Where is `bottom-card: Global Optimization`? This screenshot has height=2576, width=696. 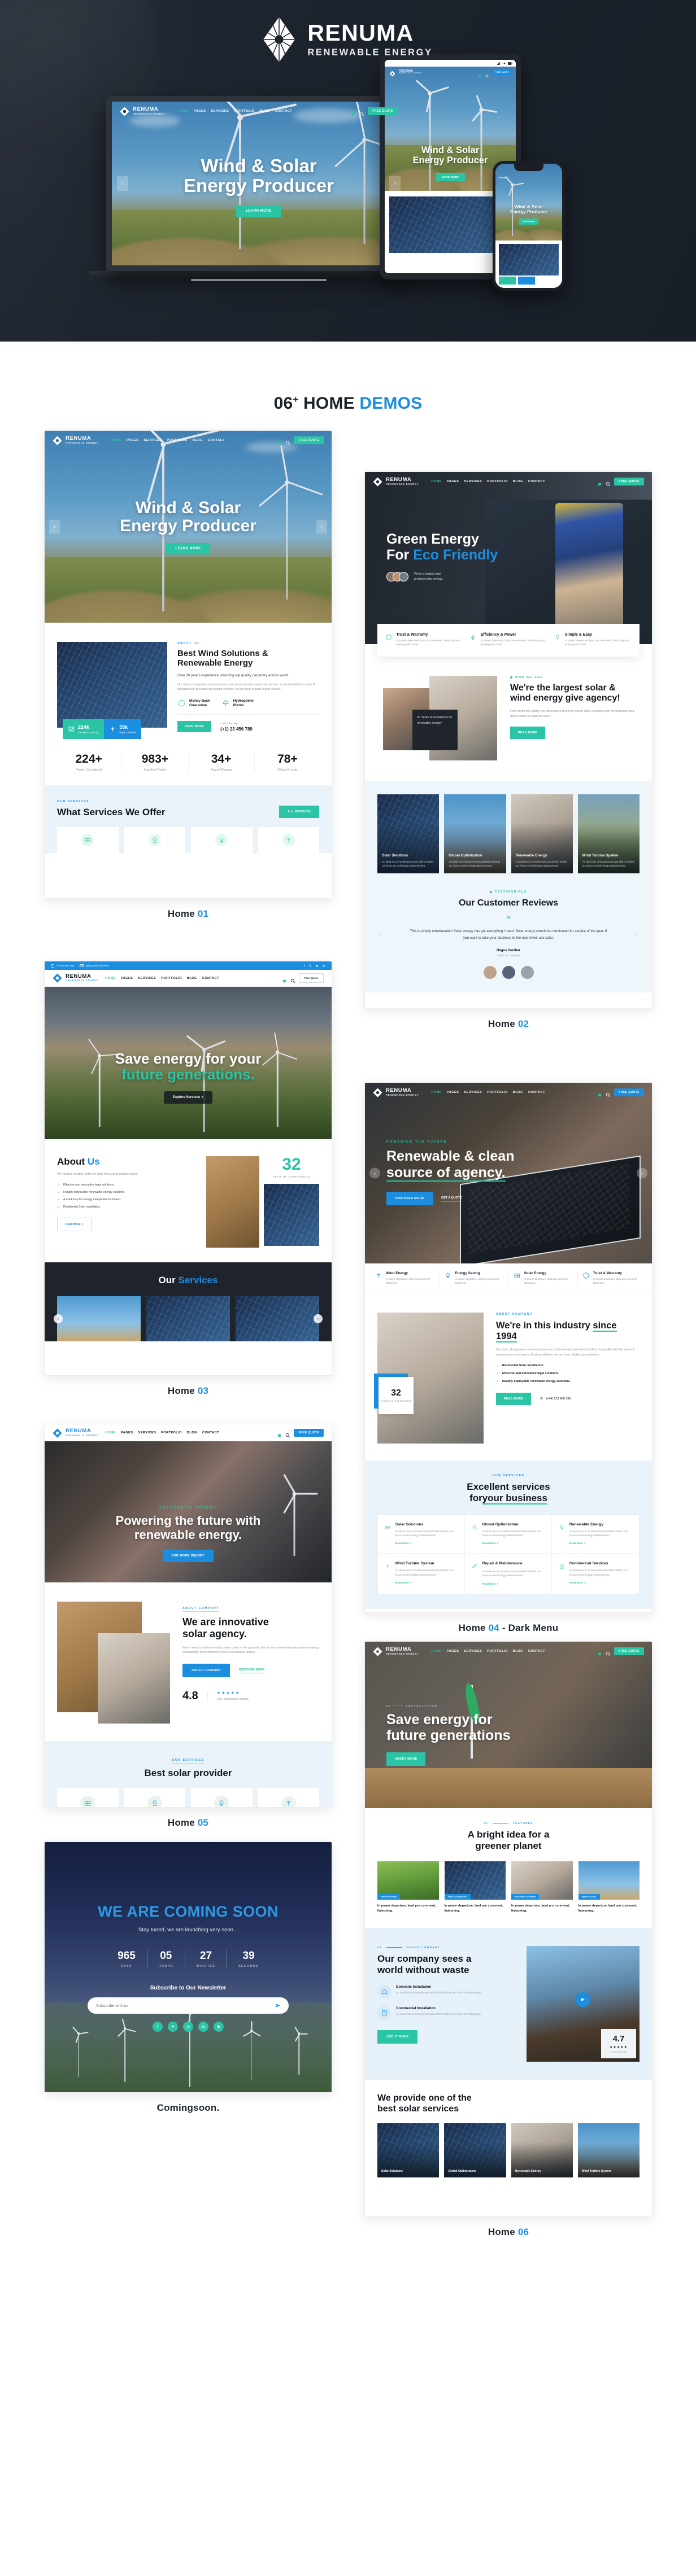 bottom-card: Global Optimization is located at coordinates (475, 2150).